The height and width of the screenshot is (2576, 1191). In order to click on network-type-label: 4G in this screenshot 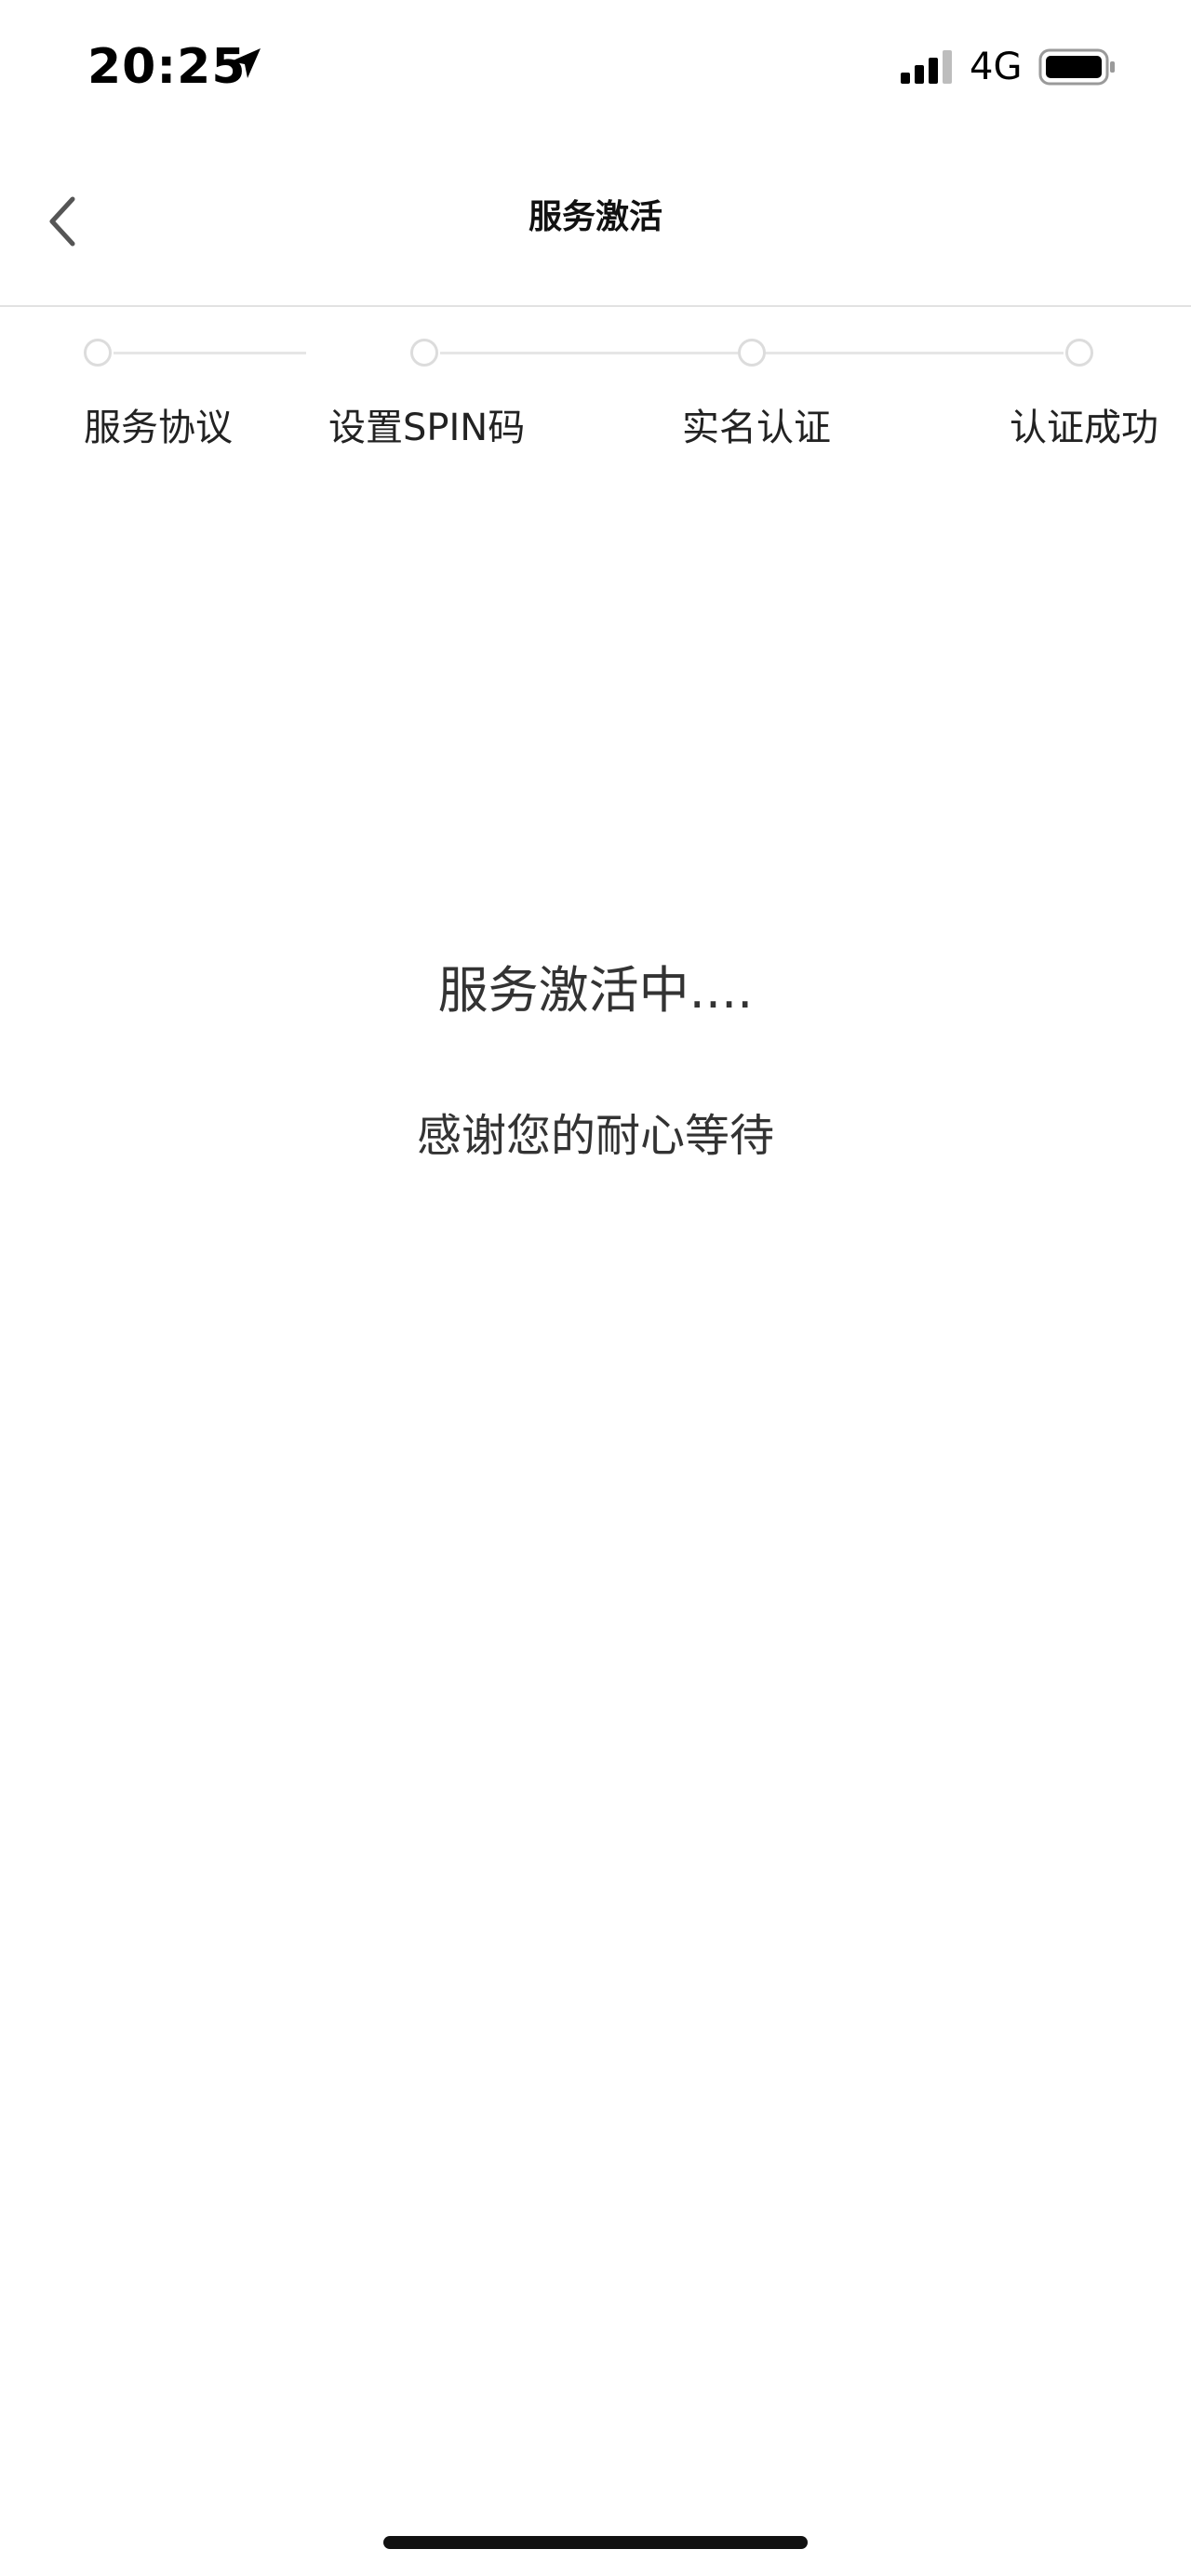, I will do `click(996, 67)`.